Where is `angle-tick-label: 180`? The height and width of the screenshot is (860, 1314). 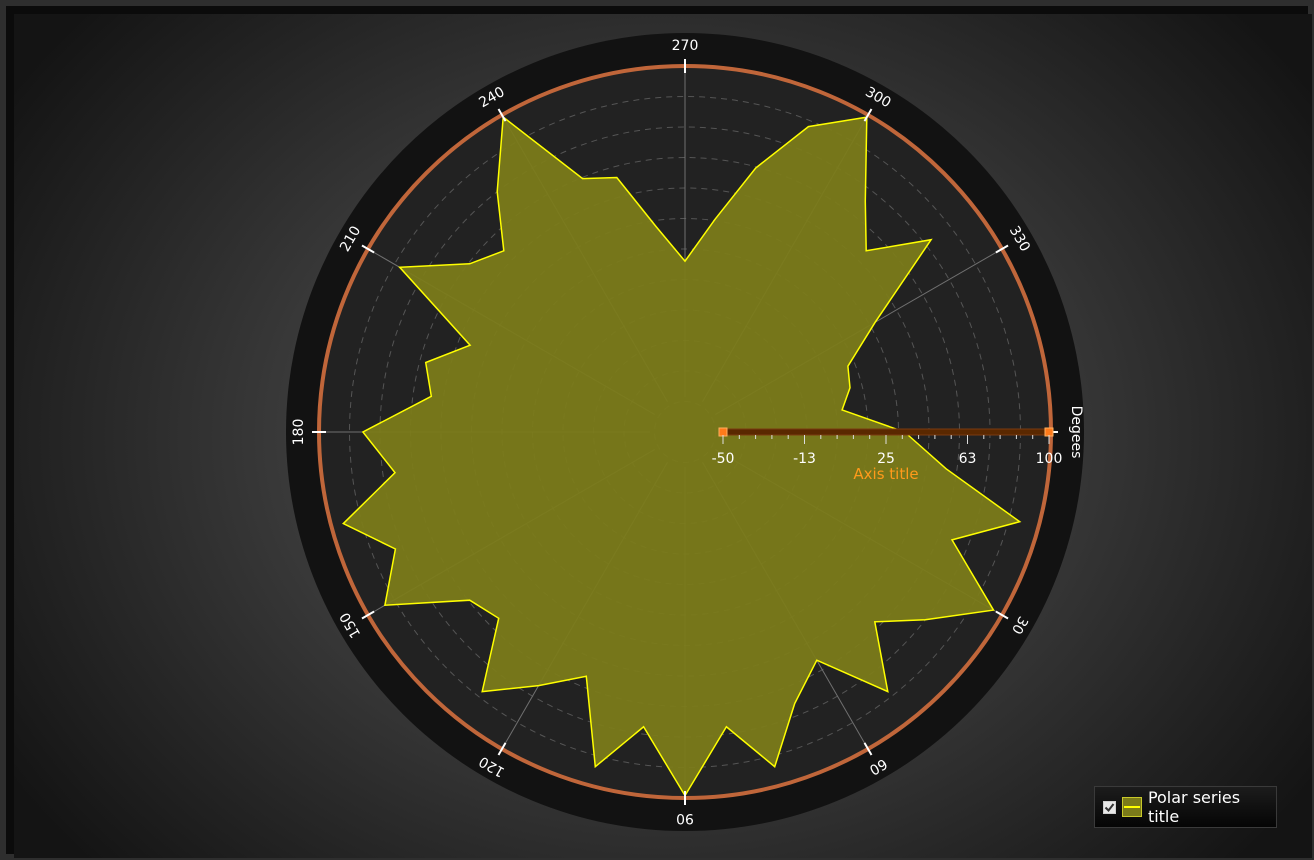
angle-tick-label: 180 is located at coordinates (299, 432).